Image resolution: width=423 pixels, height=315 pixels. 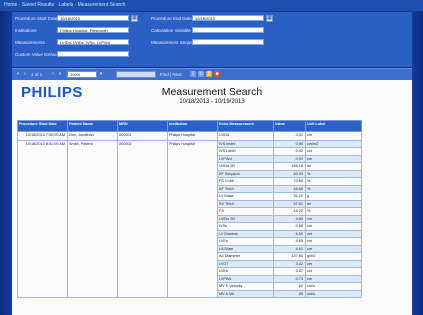 I want to click on record-patient-cell: Smith, Patient, so click(x=92, y=218).